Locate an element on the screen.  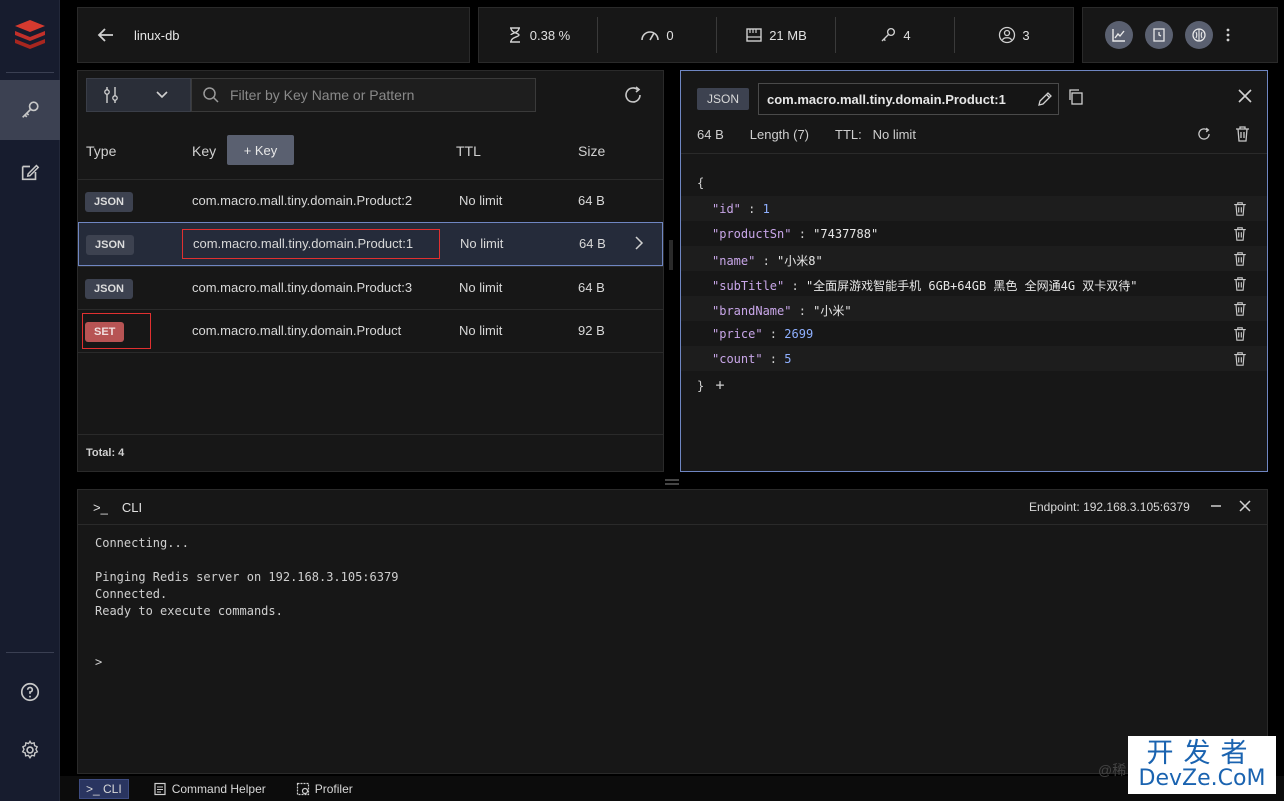
json-field-value: "小米8" is located at coordinates (800, 261).